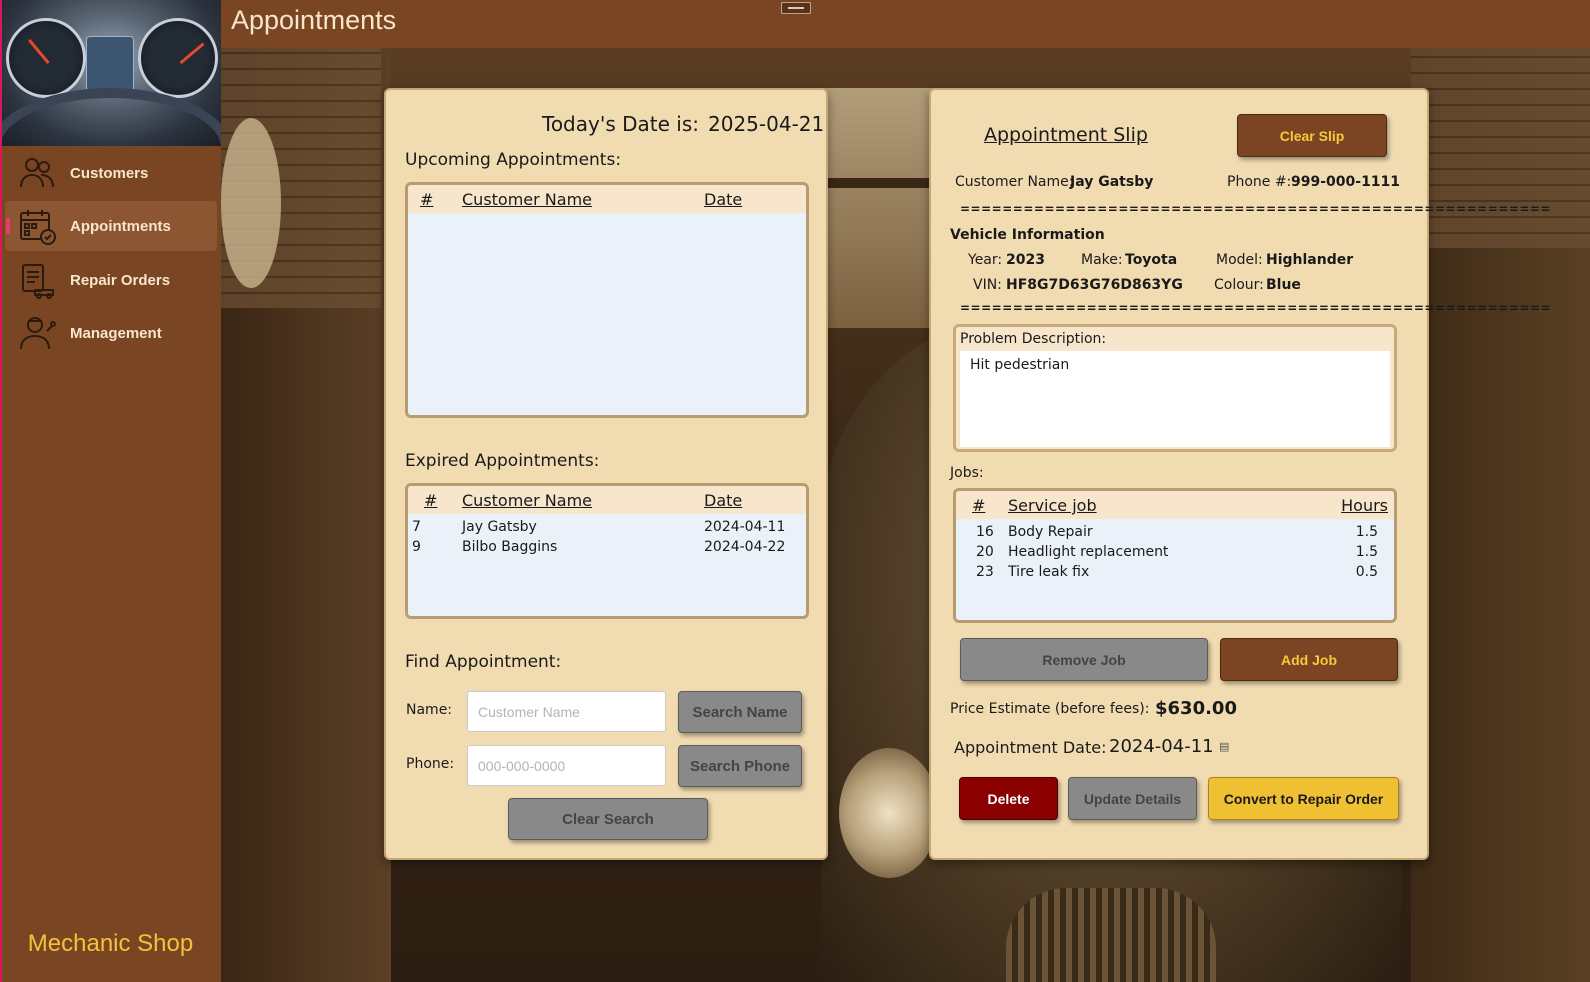 This screenshot has height=982, width=1590. I want to click on sidebar-item-label: Appointments, so click(120, 226).